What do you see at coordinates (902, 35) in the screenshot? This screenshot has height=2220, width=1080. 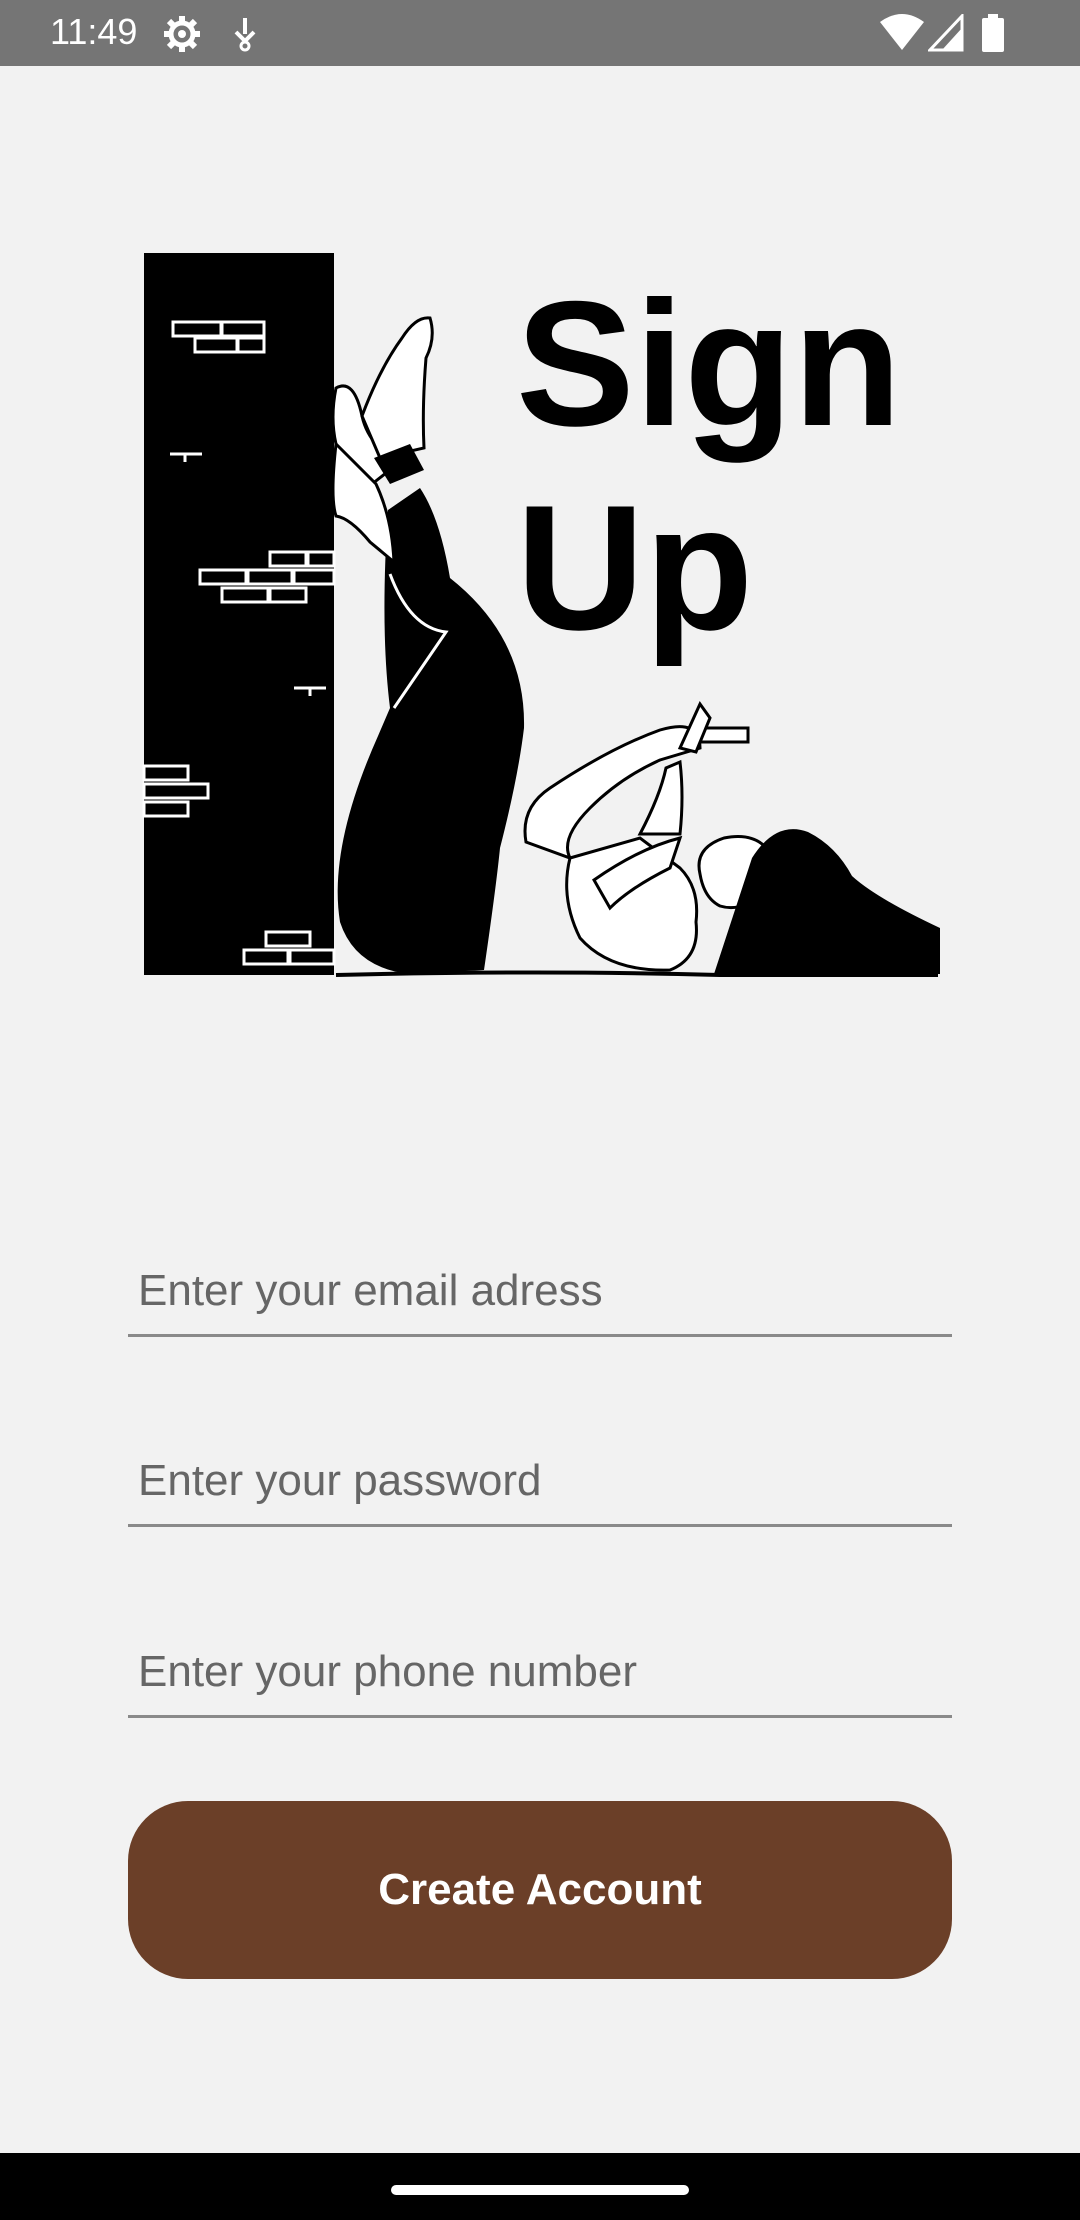 I see `wifi-icon` at bounding box center [902, 35].